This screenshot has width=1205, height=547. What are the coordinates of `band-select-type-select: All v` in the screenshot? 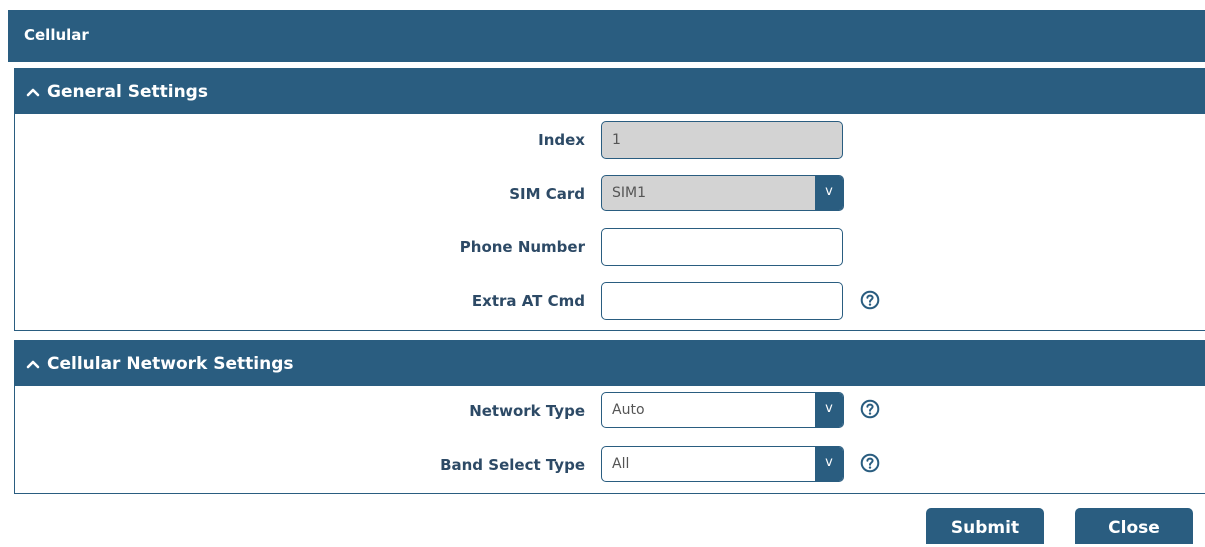 It's located at (722, 464).